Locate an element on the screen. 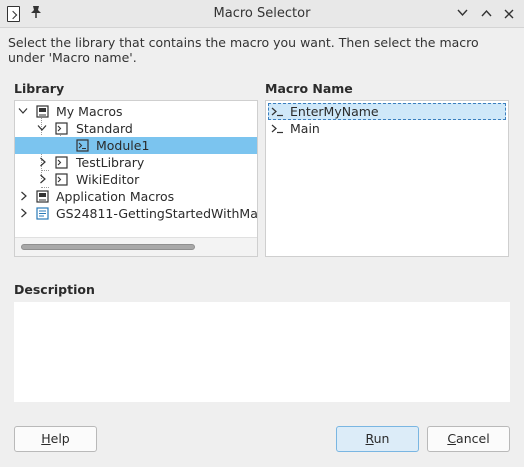 The height and width of the screenshot is (467, 524). module-icon is located at coordinates (82, 145).